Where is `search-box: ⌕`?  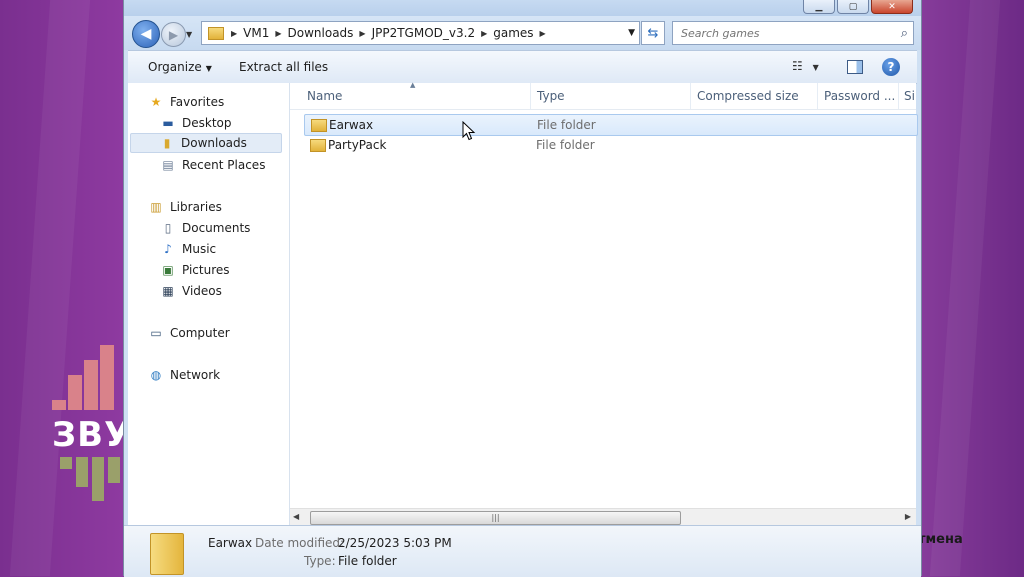 search-box: ⌕ is located at coordinates (793, 33).